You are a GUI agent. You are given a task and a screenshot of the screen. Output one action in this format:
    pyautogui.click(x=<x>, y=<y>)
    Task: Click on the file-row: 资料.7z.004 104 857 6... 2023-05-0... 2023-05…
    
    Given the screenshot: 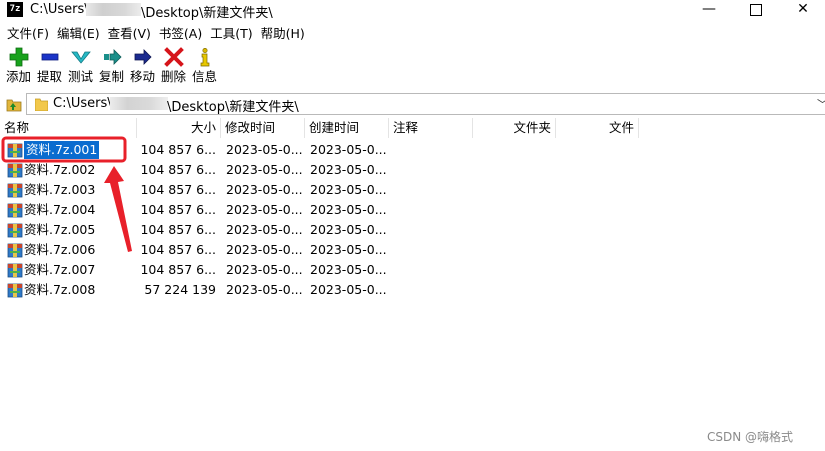 What is the action you would take?
    pyautogui.click(x=320, y=210)
    